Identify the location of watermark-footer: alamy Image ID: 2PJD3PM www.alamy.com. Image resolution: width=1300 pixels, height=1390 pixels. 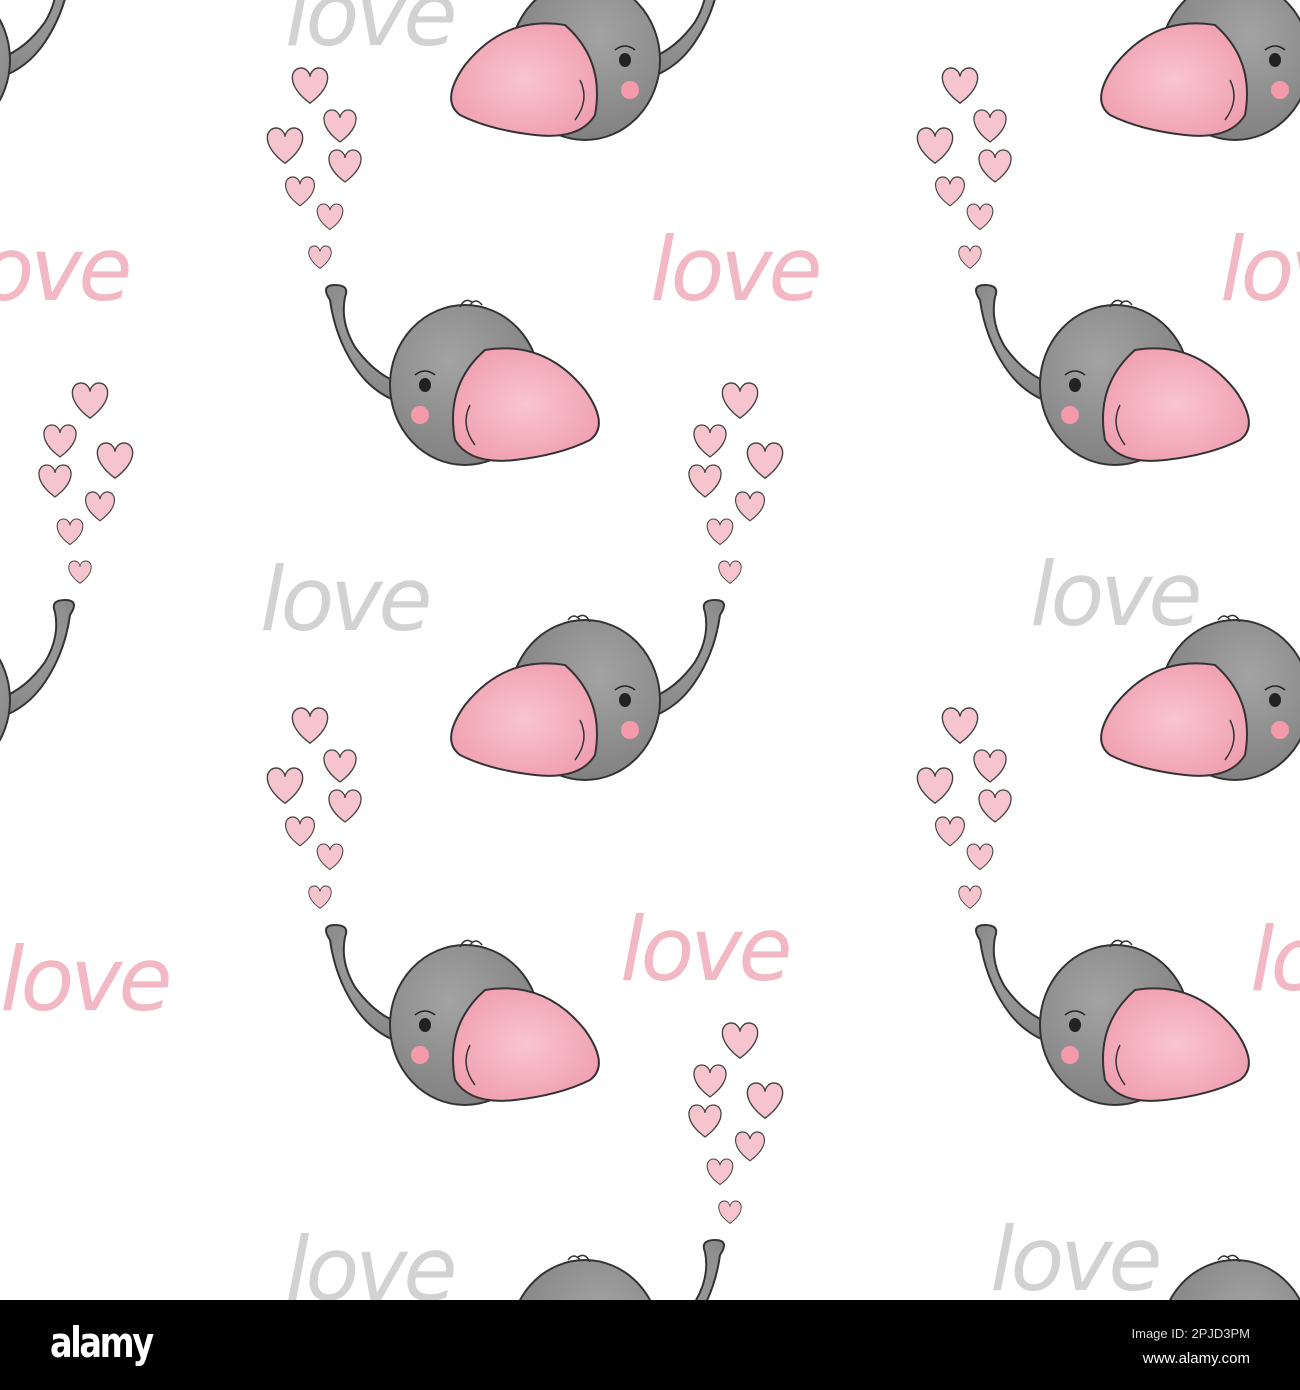
(650, 1345).